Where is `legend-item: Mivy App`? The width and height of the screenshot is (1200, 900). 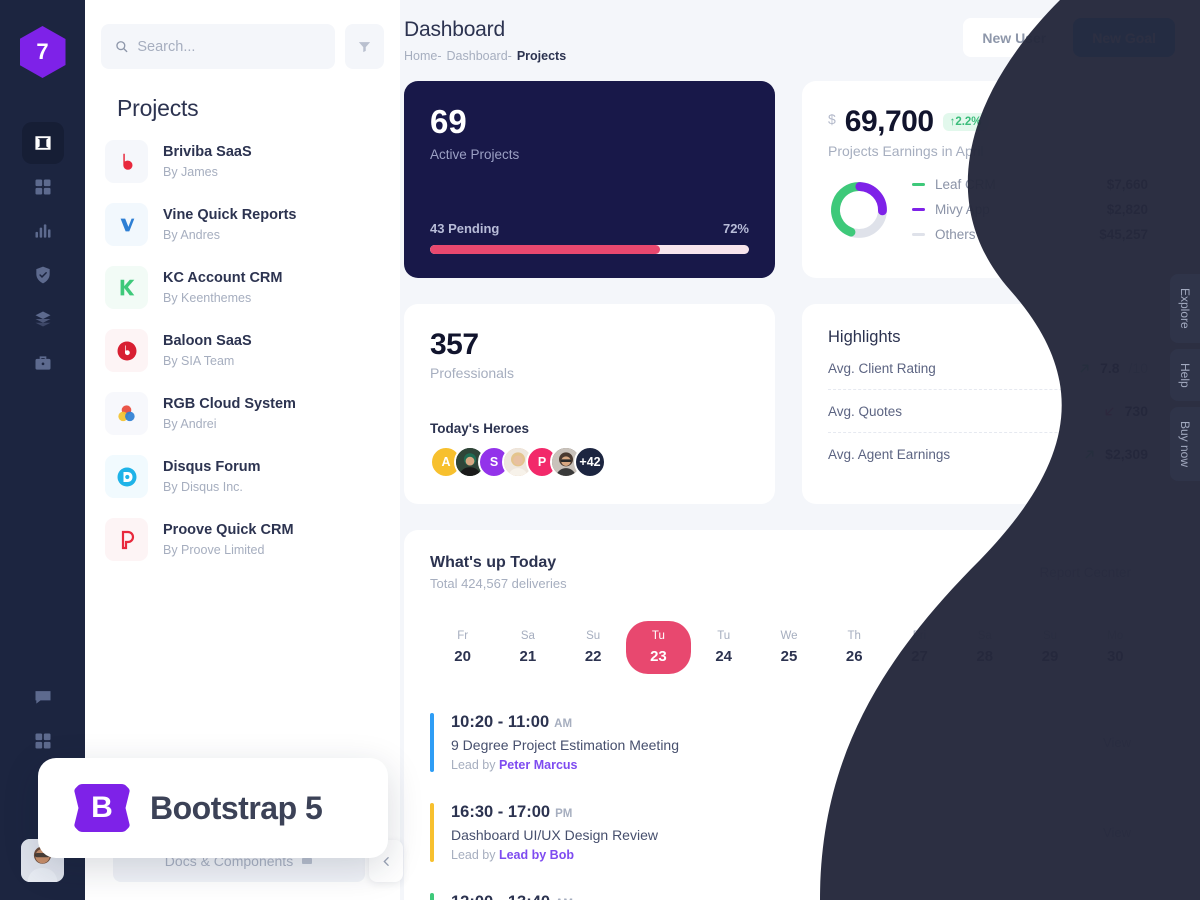 legend-item: Mivy App is located at coordinates (954, 209).